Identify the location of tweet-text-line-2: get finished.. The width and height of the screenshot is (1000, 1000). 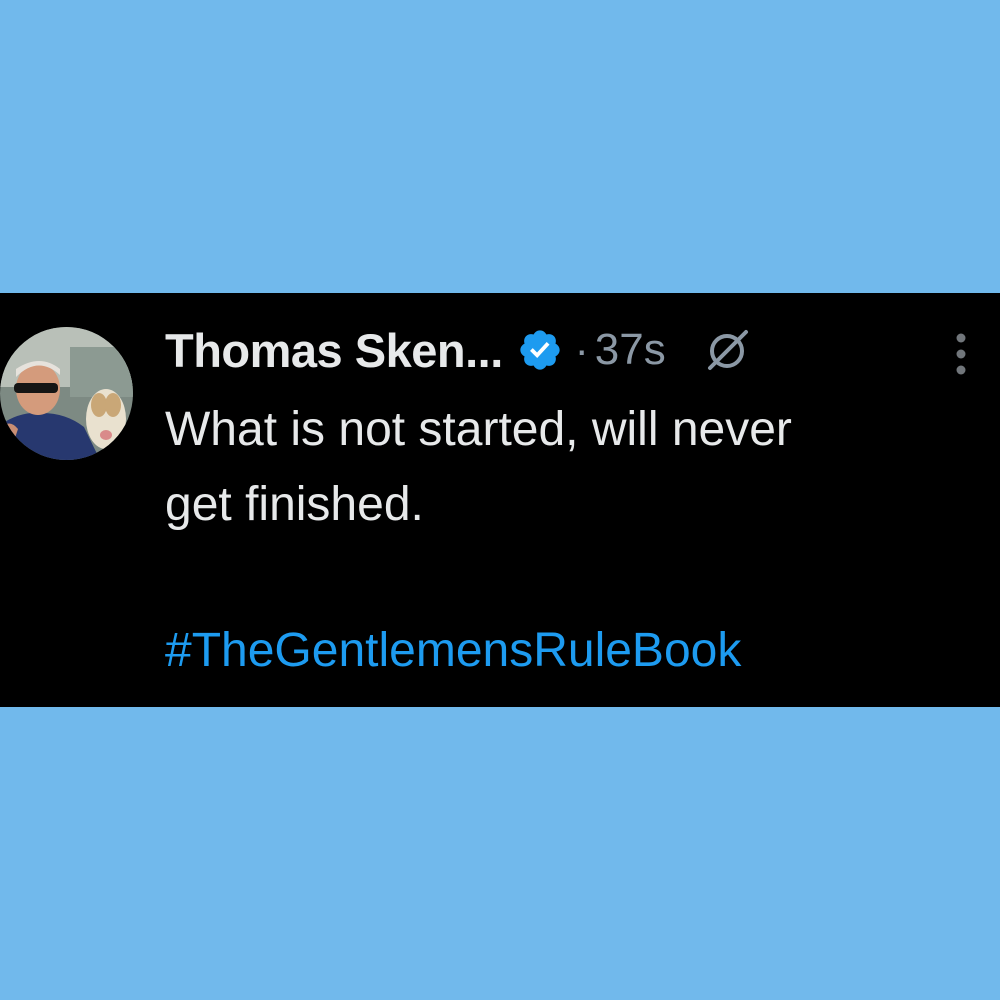
(294, 504).